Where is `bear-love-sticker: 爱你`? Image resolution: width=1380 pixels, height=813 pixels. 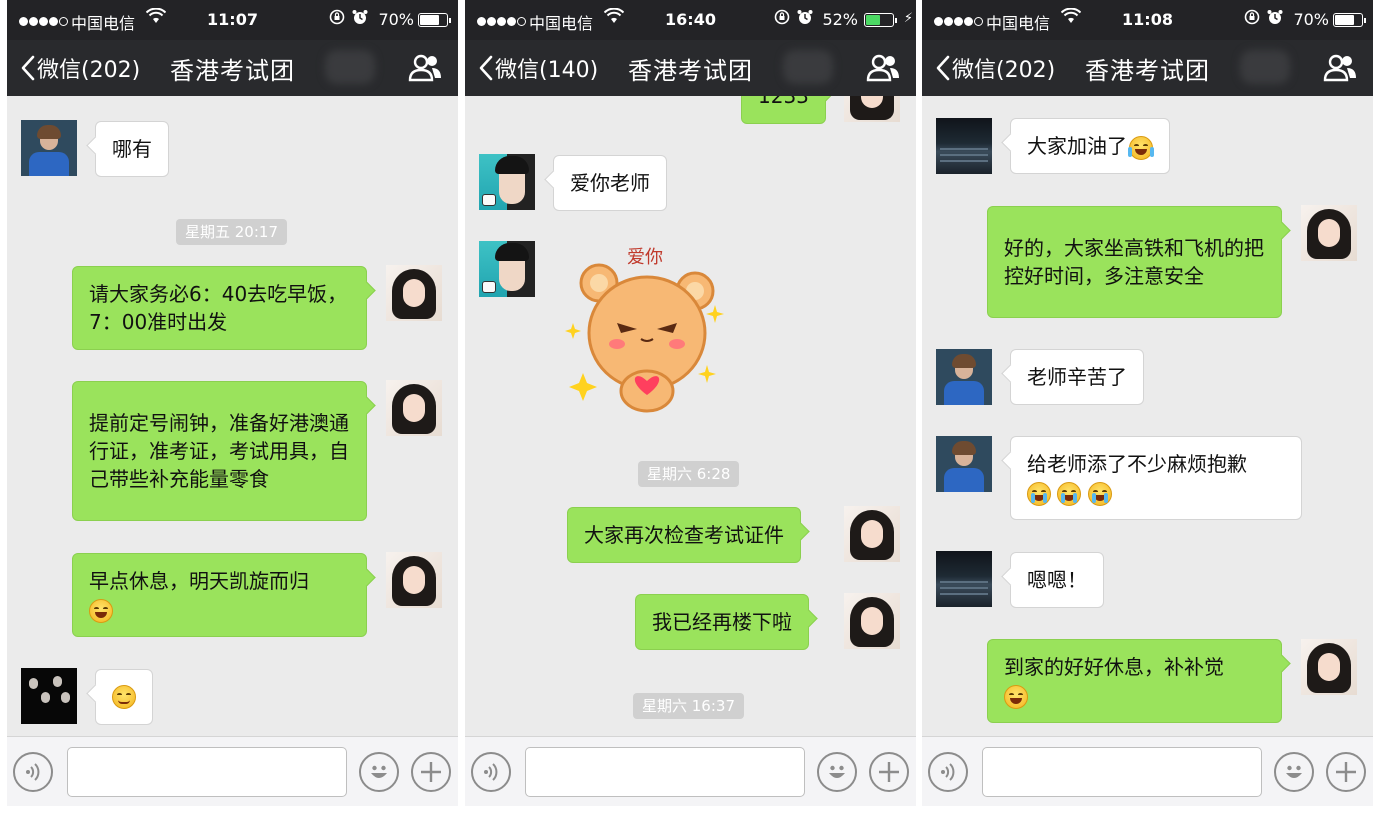 bear-love-sticker: 爱你 is located at coordinates (645, 332).